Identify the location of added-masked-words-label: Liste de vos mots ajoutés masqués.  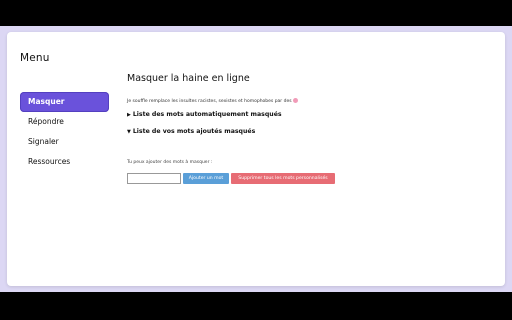
(194, 131).